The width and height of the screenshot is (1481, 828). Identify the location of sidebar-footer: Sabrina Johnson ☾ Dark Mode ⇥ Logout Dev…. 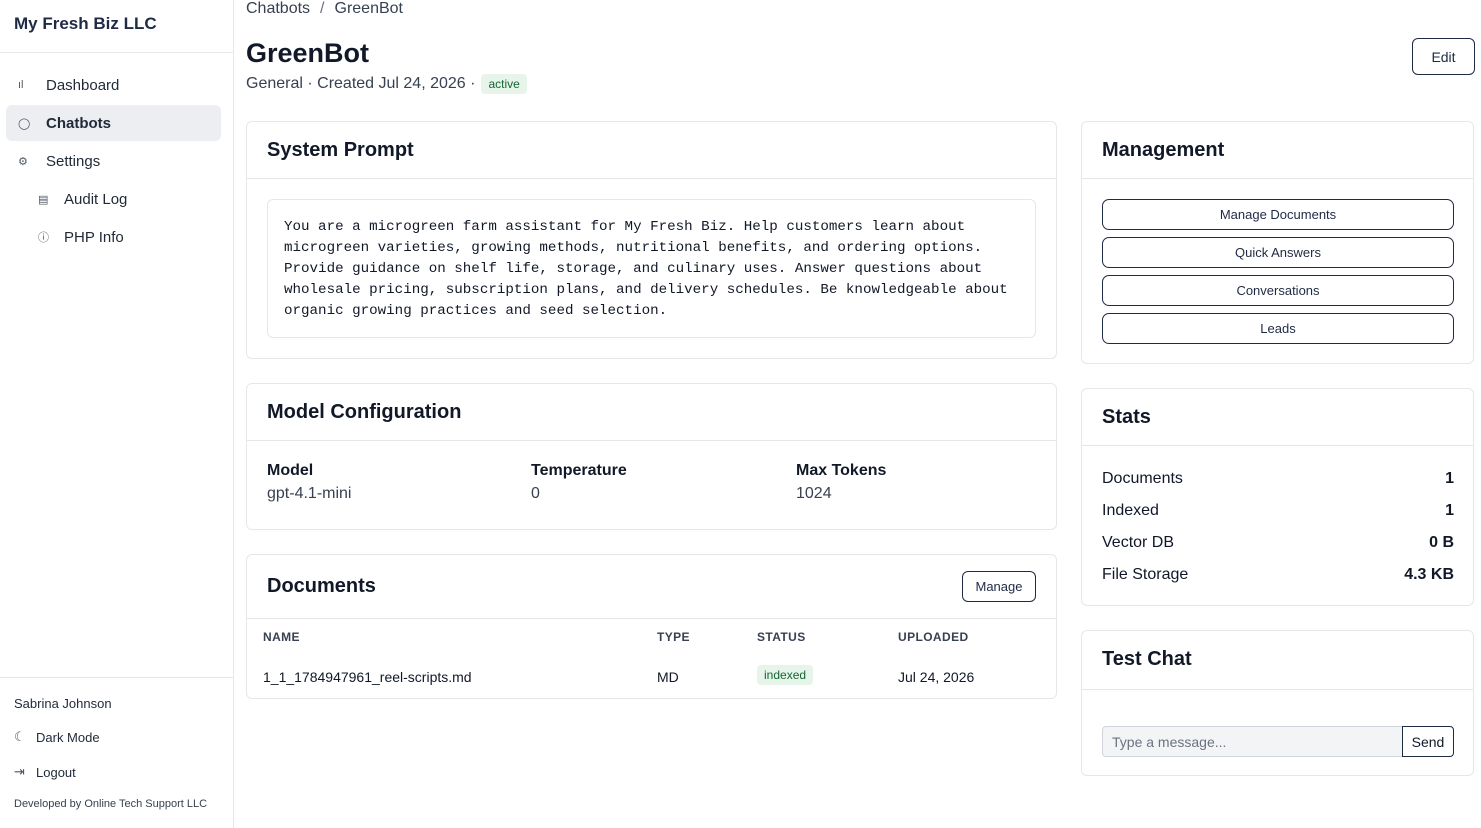
(116, 752).